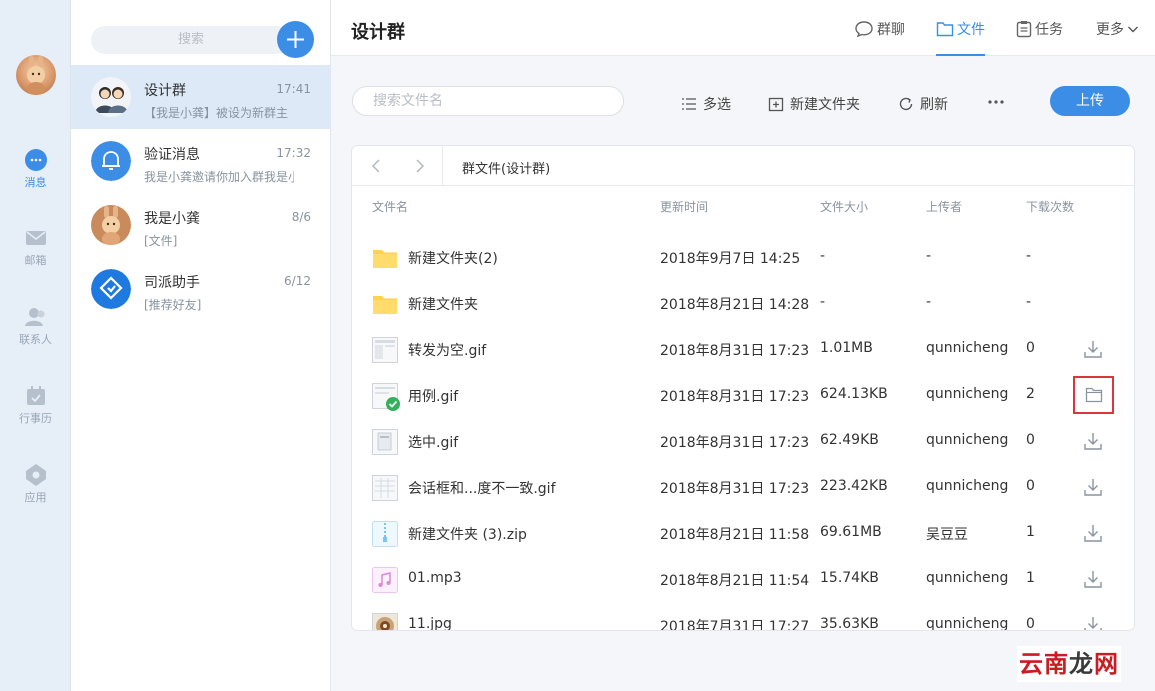  What do you see at coordinates (36, 238) in the screenshot?
I see `mail-icon` at bounding box center [36, 238].